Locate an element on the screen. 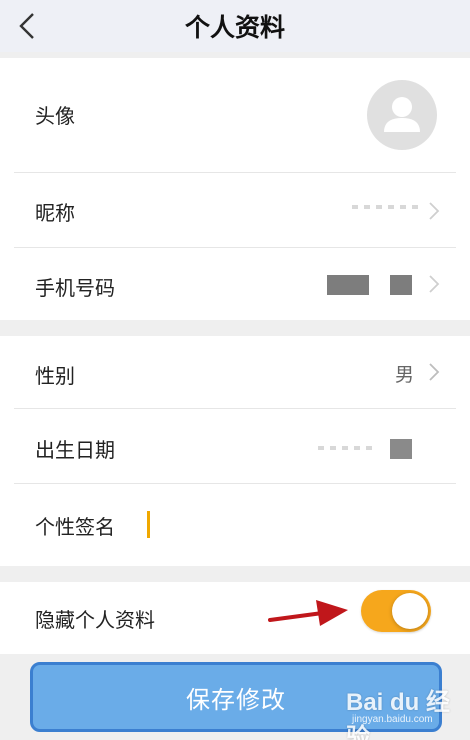  back-button is located at coordinates (27, 26).